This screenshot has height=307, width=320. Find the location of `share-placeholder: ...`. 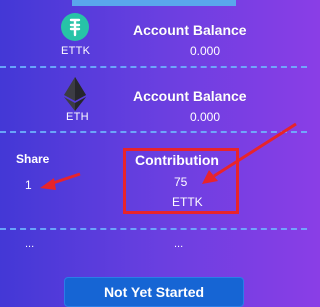

share-placeholder: ... is located at coordinates (30, 244).